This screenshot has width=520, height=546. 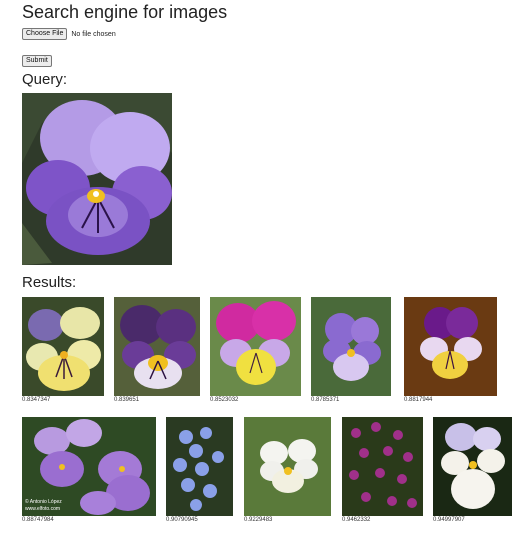 What do you see at coordinates (42, 509) in the screenshot?
I see `svg-text: www.elfoto.com` at bounding box center [42, 509].